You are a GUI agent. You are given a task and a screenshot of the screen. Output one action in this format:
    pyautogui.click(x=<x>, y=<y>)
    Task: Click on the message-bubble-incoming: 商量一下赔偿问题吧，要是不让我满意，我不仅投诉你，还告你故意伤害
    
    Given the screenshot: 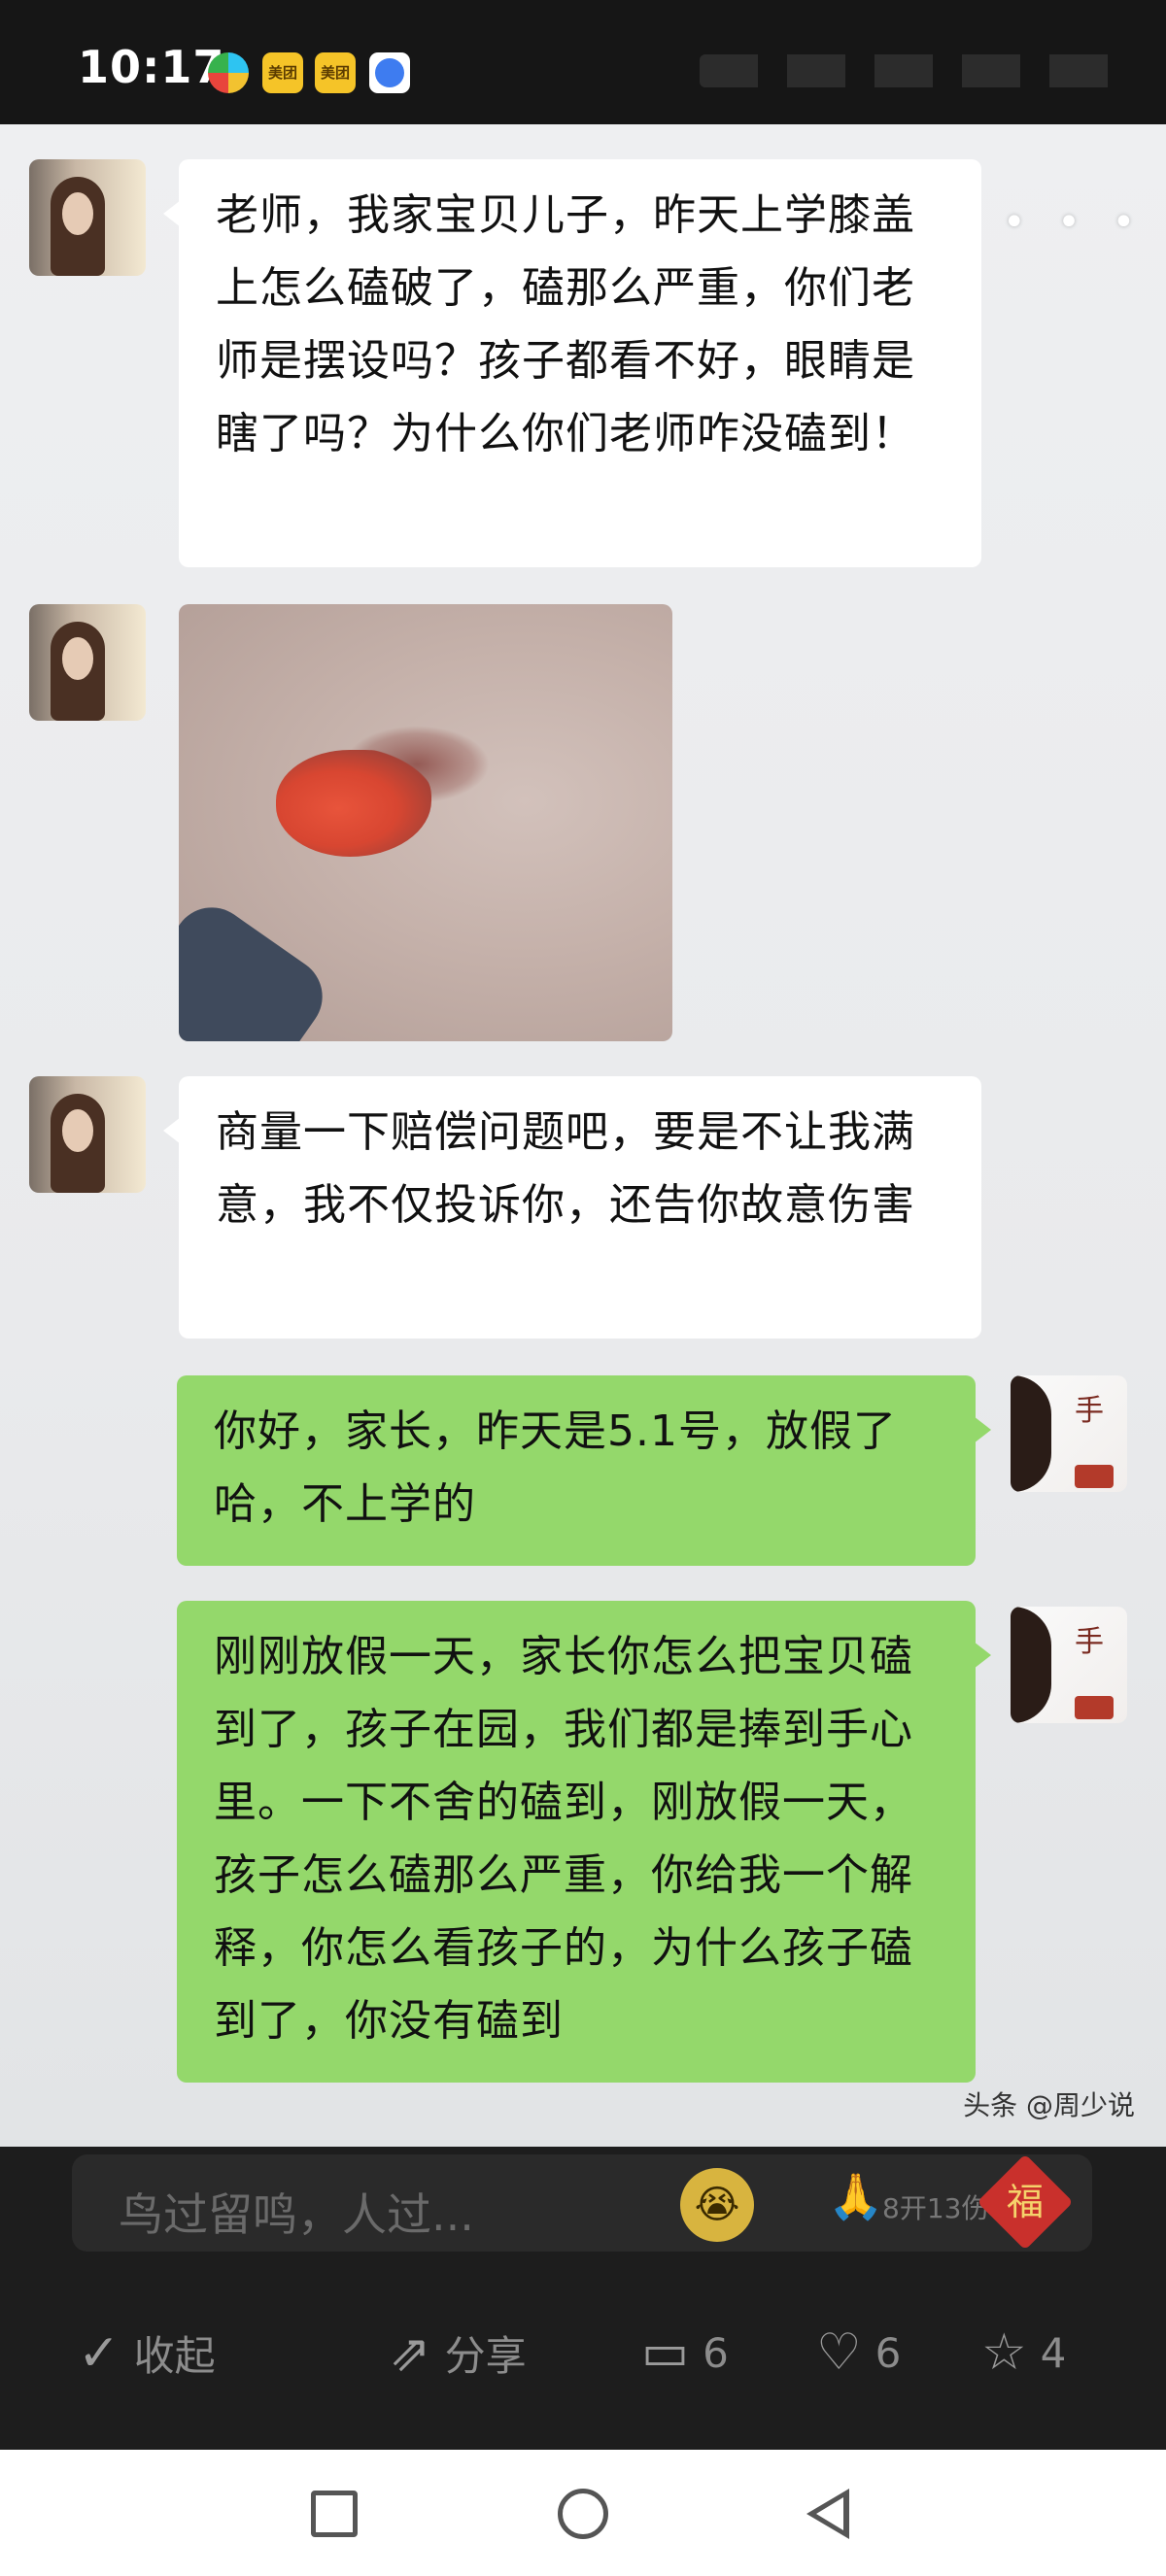 What is the action you would take?
    pyautogui.click(x=572, y=1207)
    